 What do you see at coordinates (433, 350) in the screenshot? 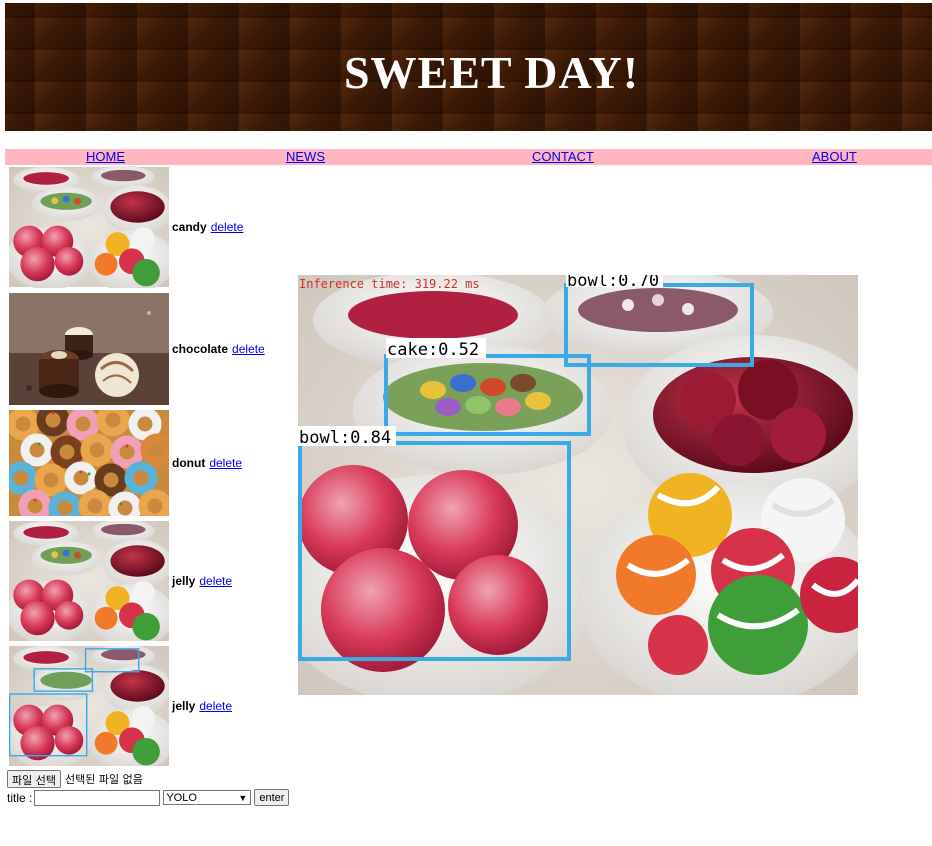
I see `detection-label: cake:0.52` at bounding box center [433, 350].